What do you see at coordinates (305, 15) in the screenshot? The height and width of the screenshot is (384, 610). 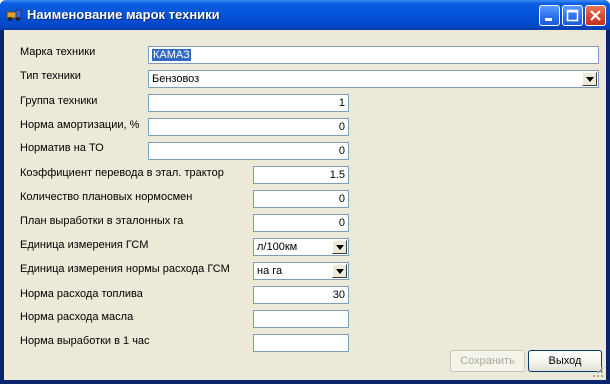 I see `title-bar: Наименование марок техники` at bounding box center [305, 15].